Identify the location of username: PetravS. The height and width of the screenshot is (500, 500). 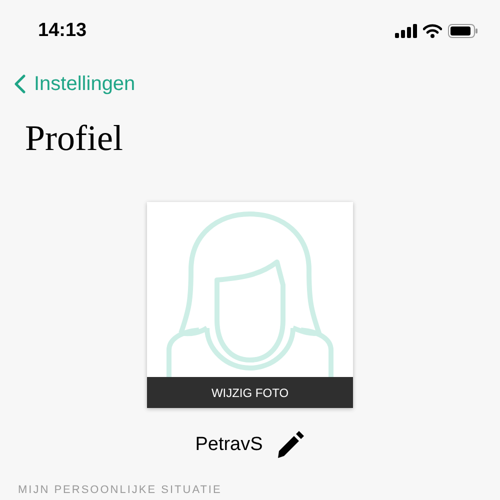
(229, 444).